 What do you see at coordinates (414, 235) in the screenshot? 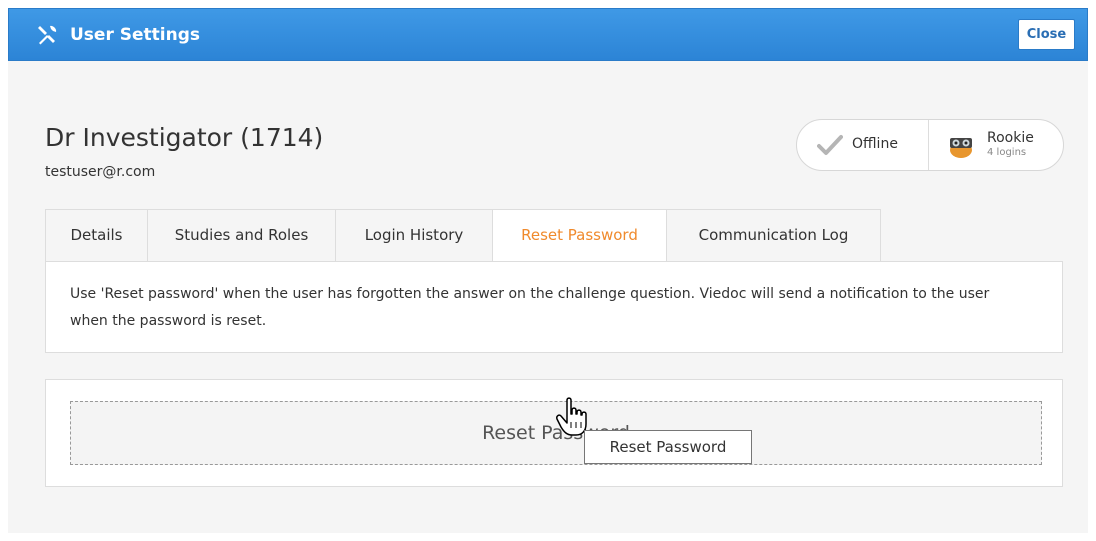
I see `tab-login-history: Login History` at bounding box center [414, 235].